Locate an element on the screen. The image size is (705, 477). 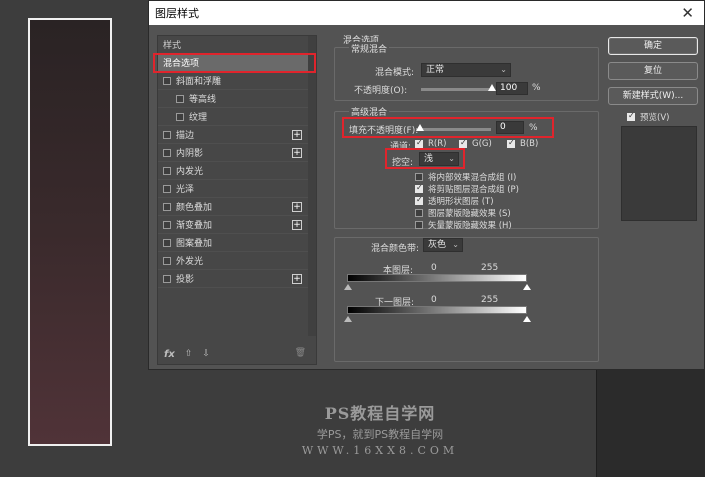
advanced-option-row: 将内部效果混合成组 (I) is located at coordinates (465, 177).